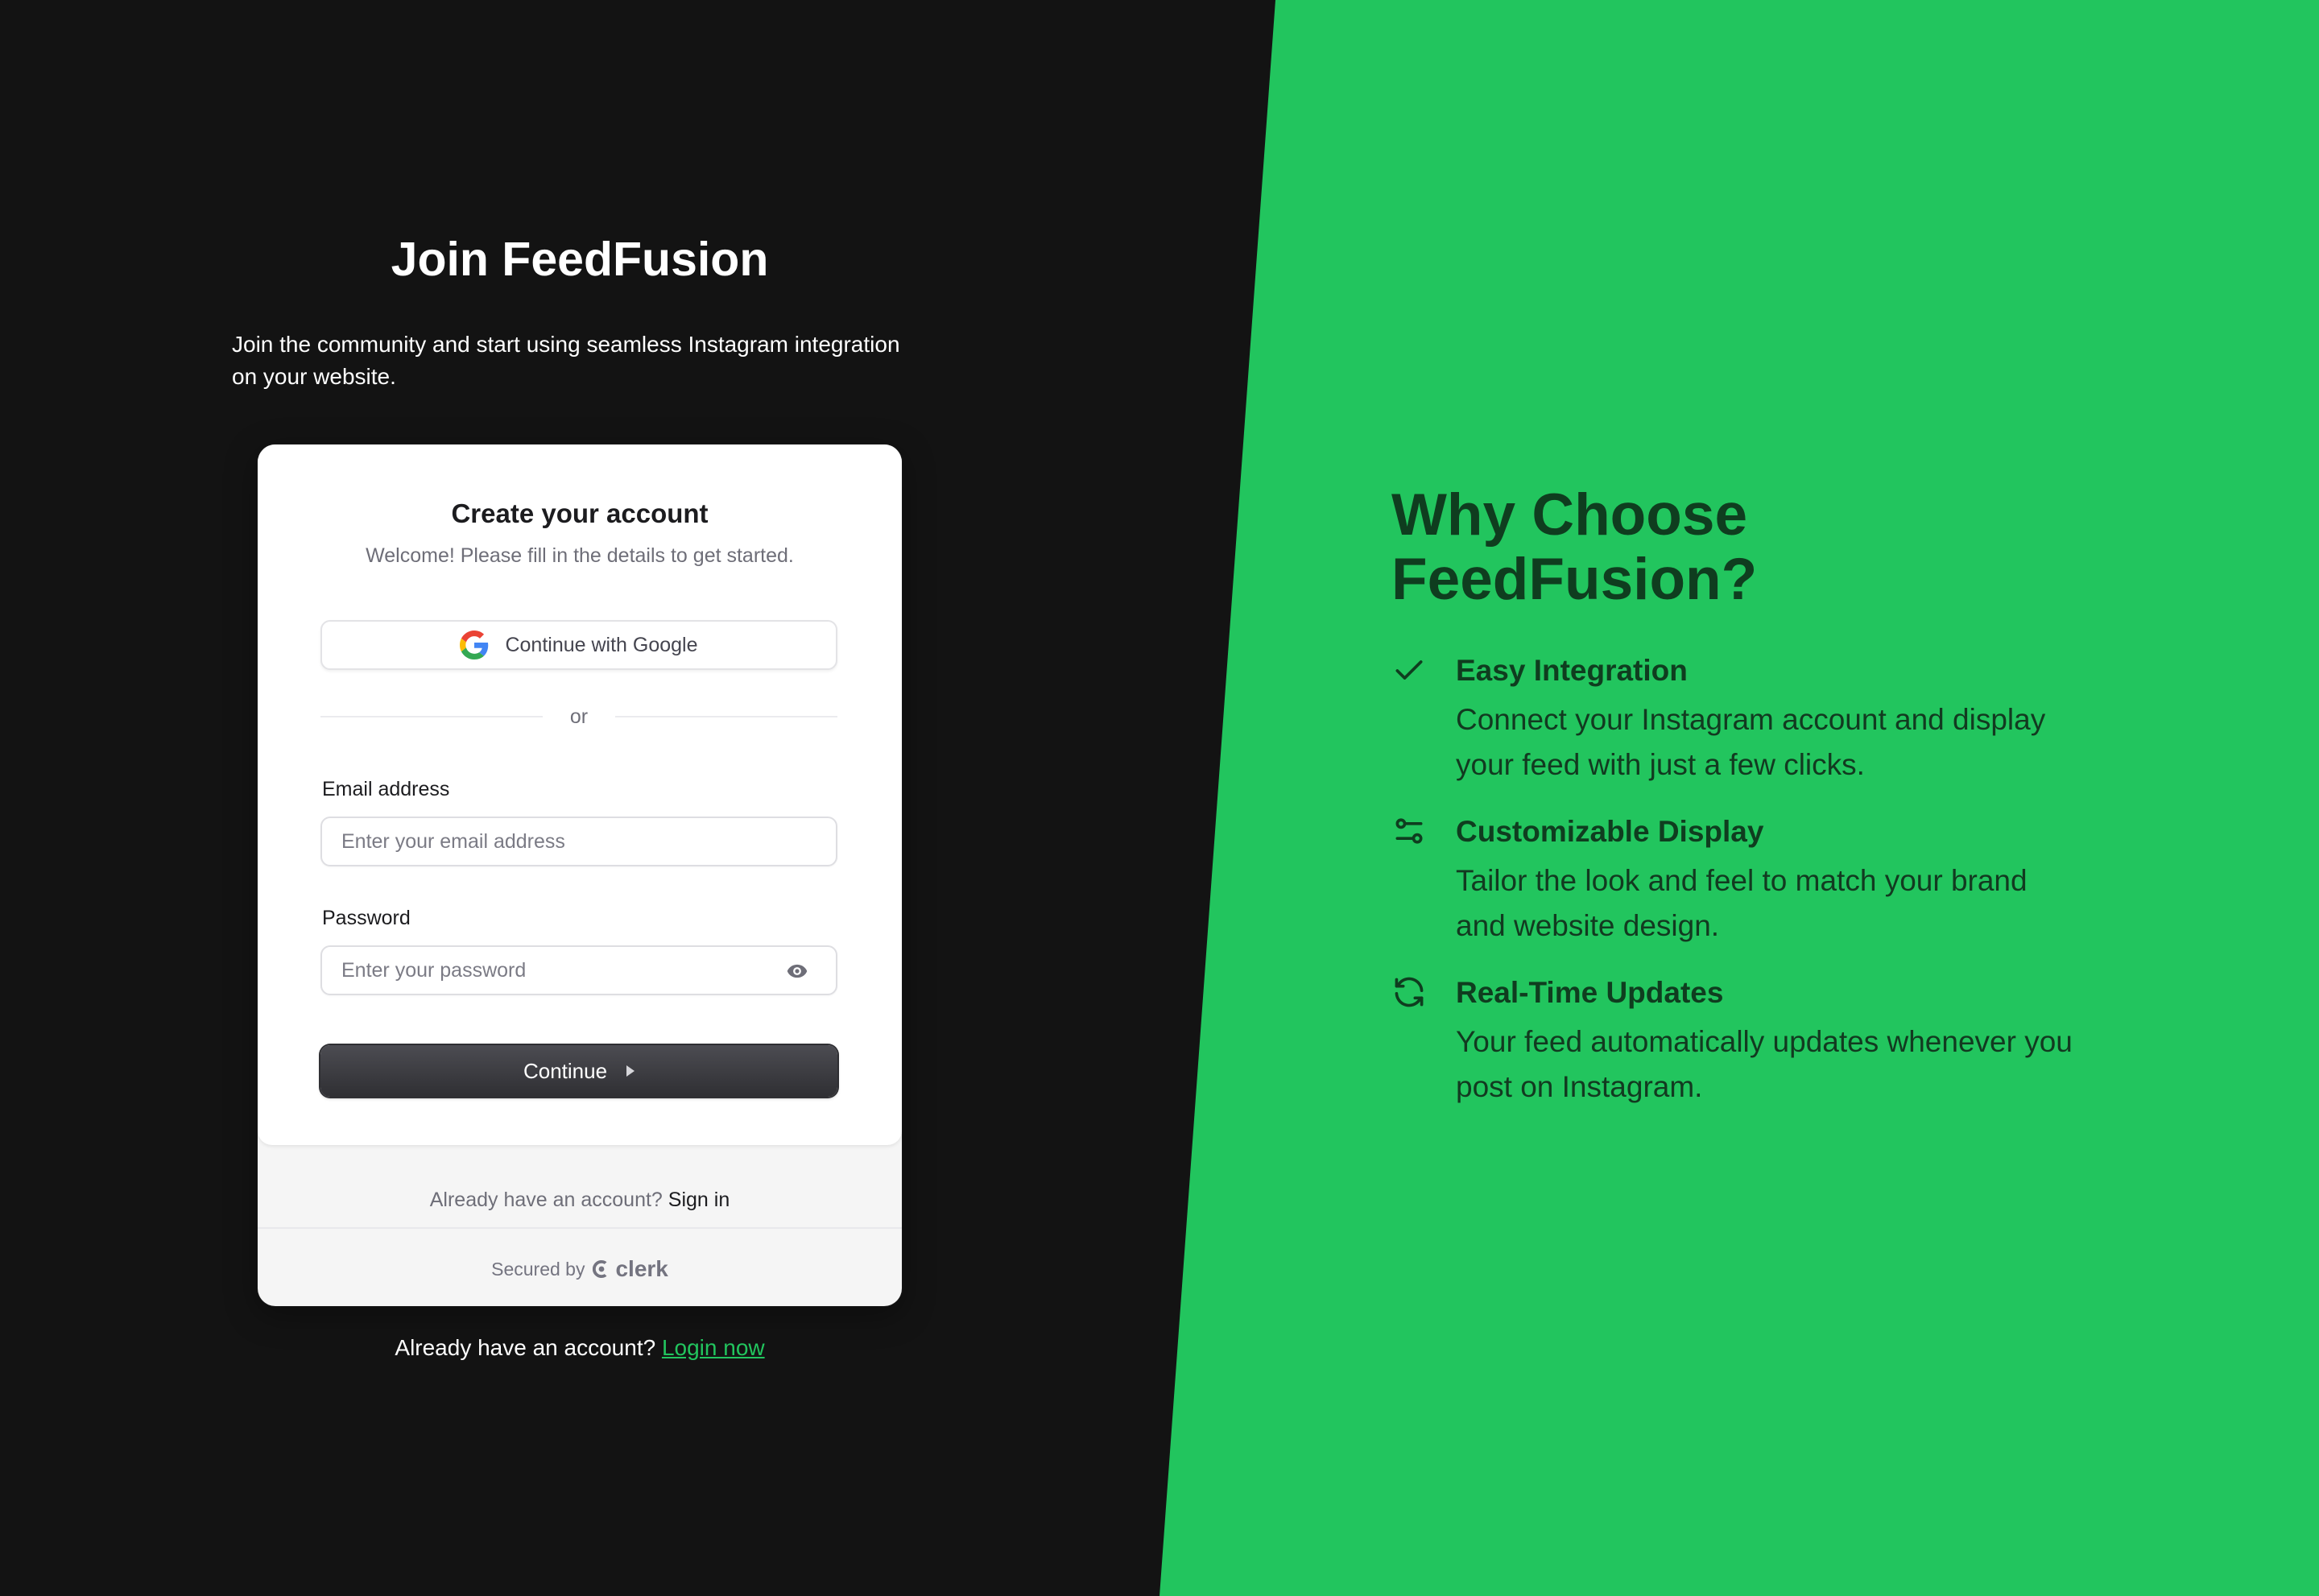  What do you see at coordinates (797, 971) in the screenshot?
I see `eye-icon` at bounding box center [797, 971].